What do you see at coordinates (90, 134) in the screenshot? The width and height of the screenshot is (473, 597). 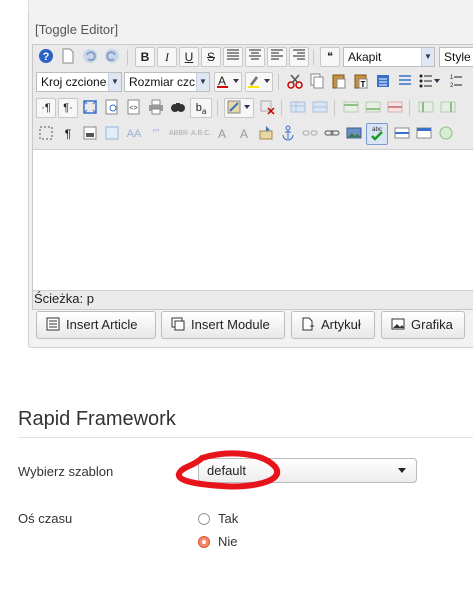 I see `insert-layer-icon` at bounding box center [90, 134].